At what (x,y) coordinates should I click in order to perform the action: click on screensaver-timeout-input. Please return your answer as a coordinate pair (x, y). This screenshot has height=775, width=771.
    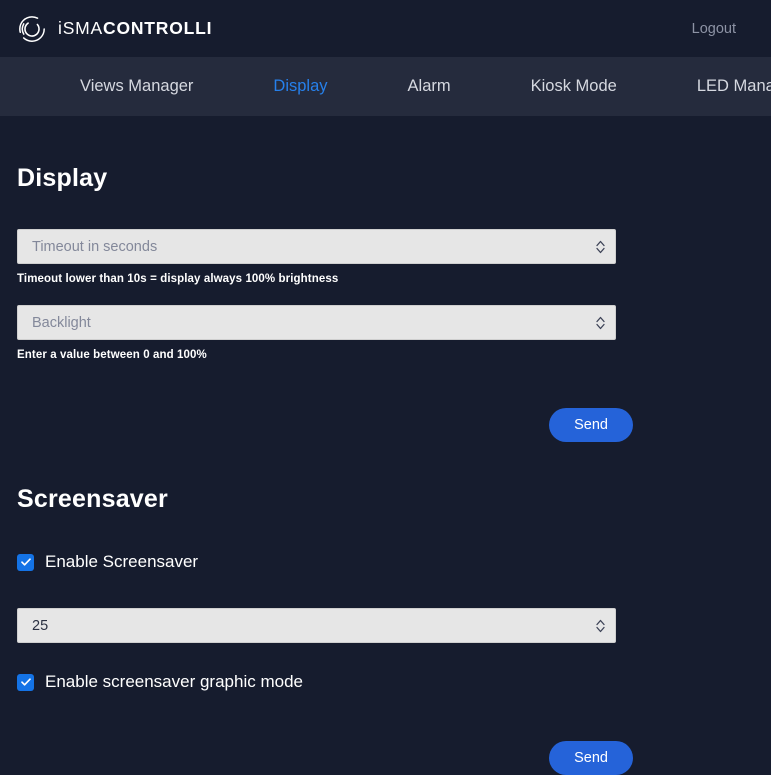
    Looking at the image, I should click on (316, 625).